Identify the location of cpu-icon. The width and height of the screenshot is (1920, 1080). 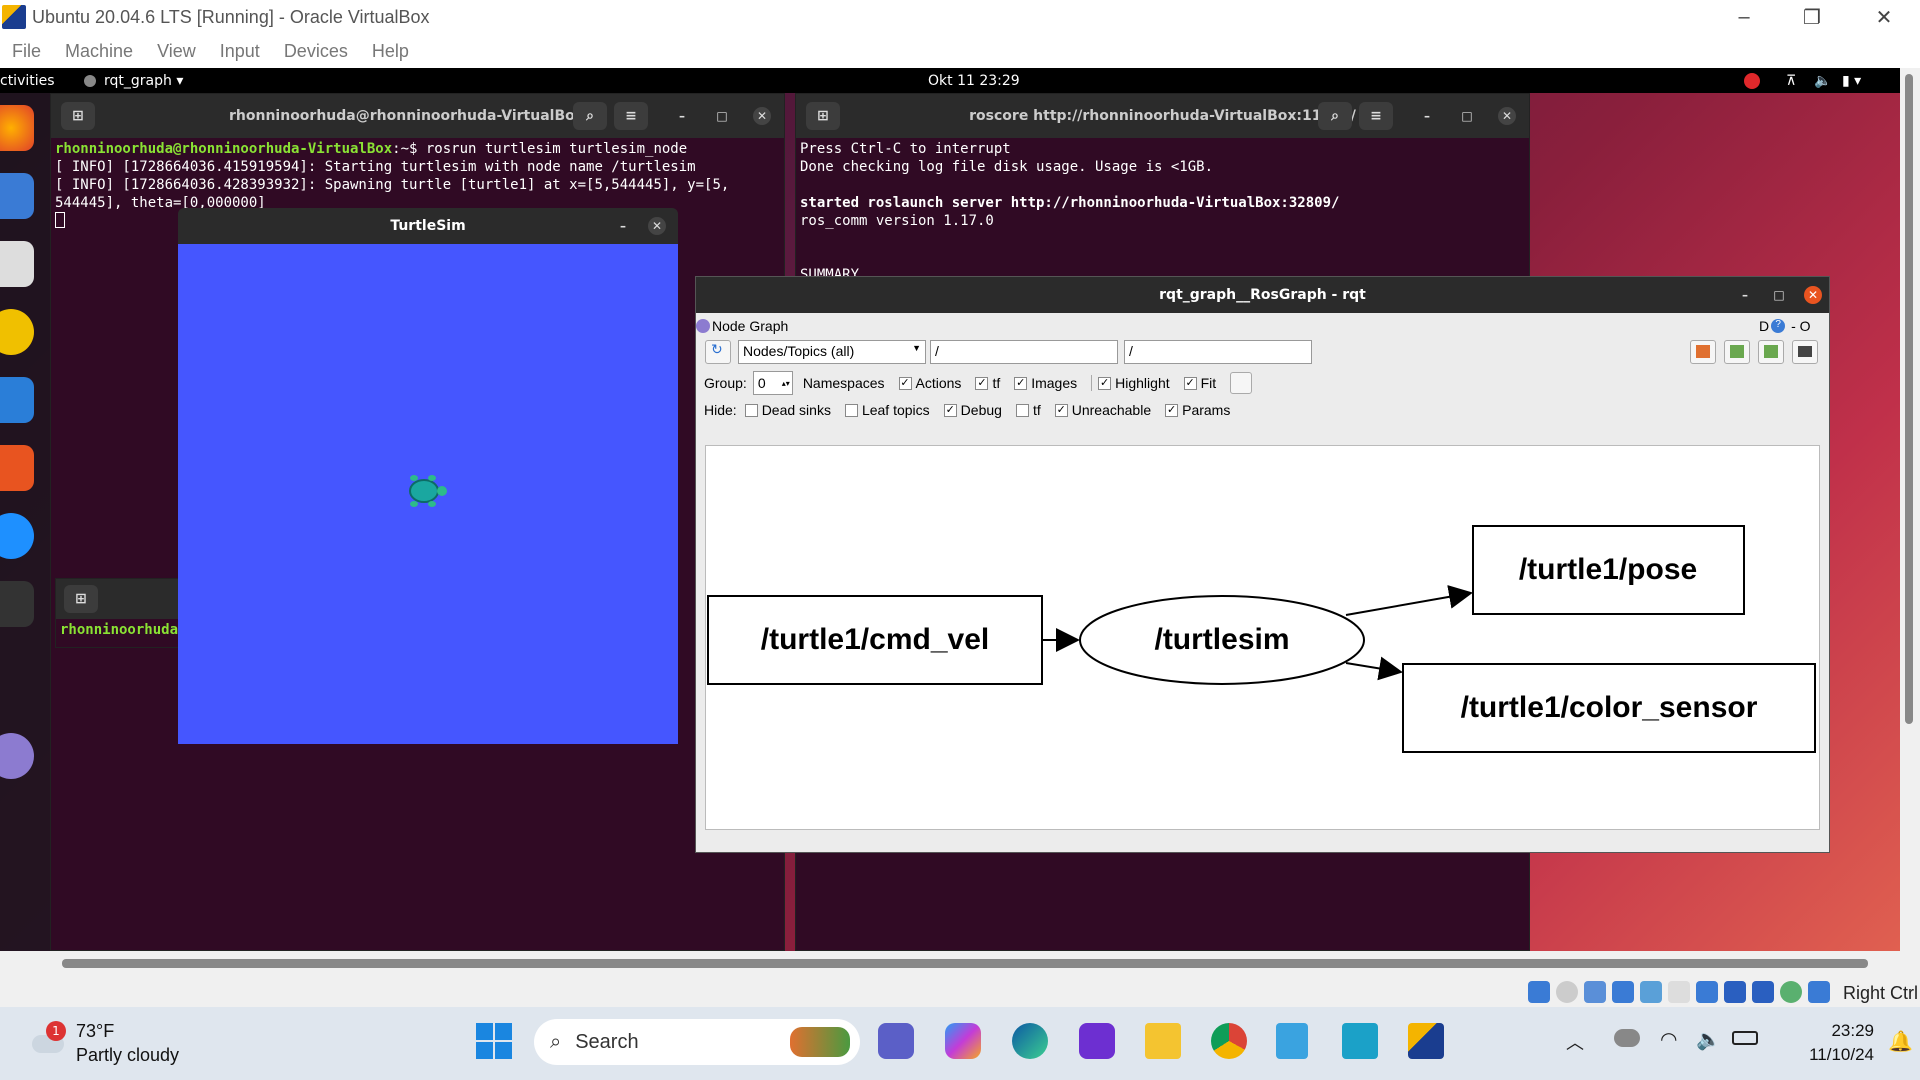
(1763, 992).